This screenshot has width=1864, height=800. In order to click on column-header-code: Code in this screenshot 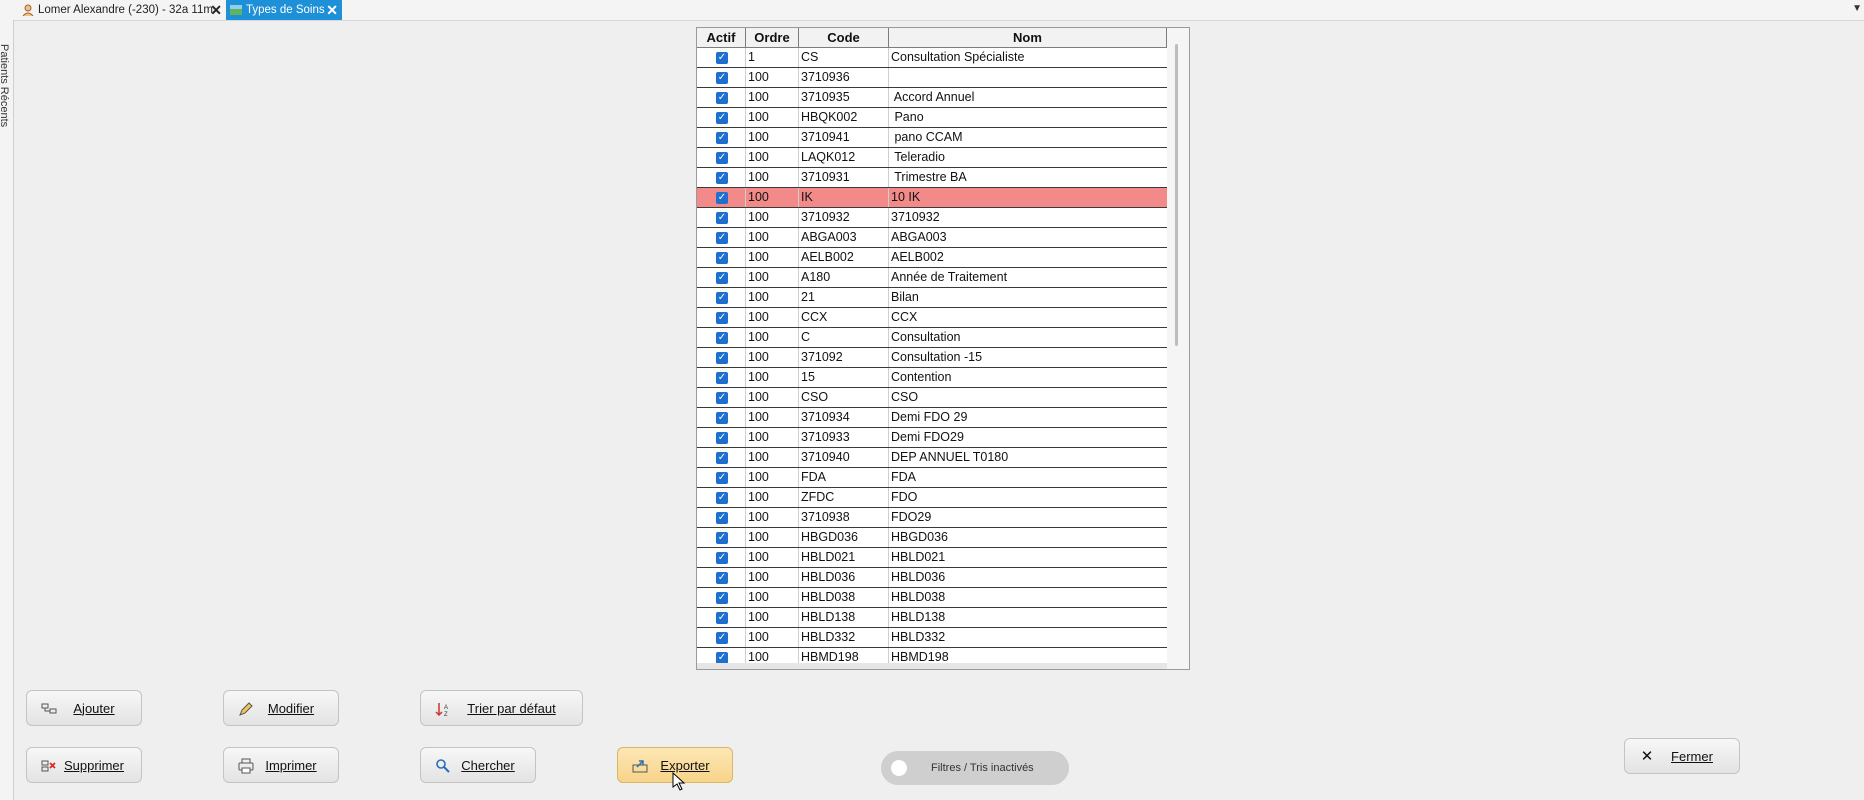, I will do `click(844, 37)`.